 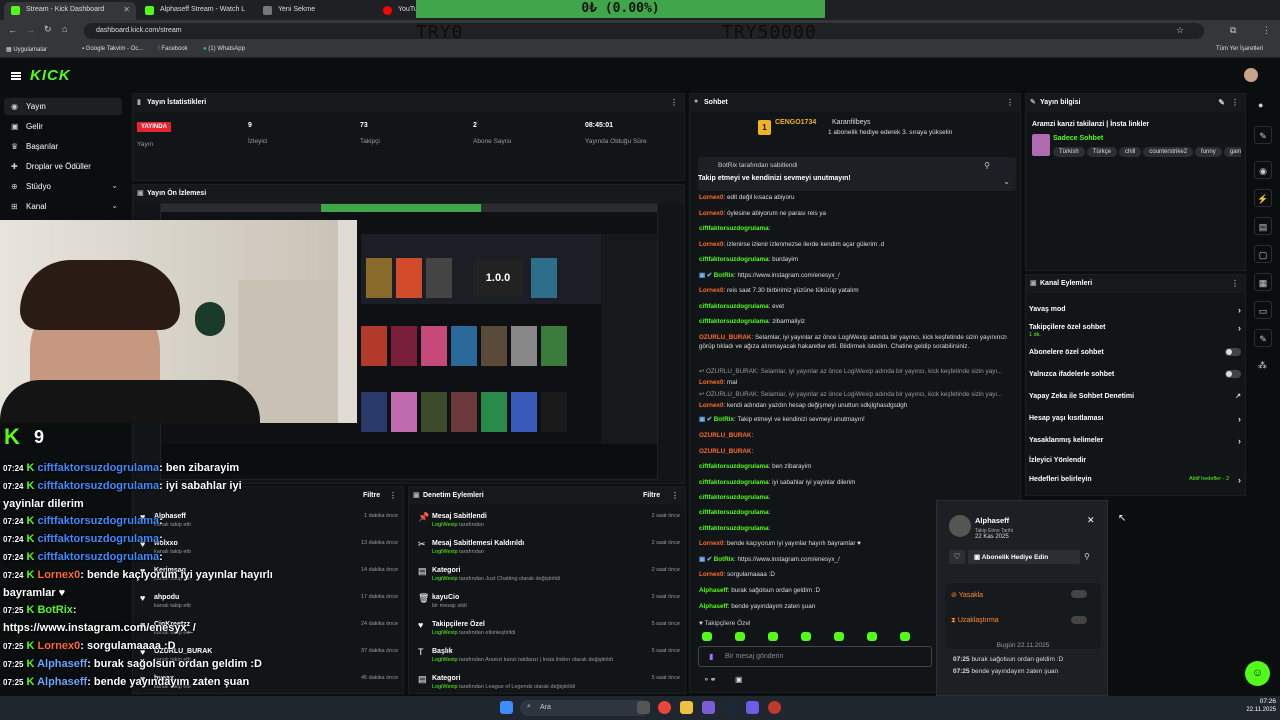 What do you see at coordinates (859, 466) in the screenshot?
I see `chat-message: ciftfaktorsuzdogrulama: ben zibarayim` at bounding box center [859, 466].